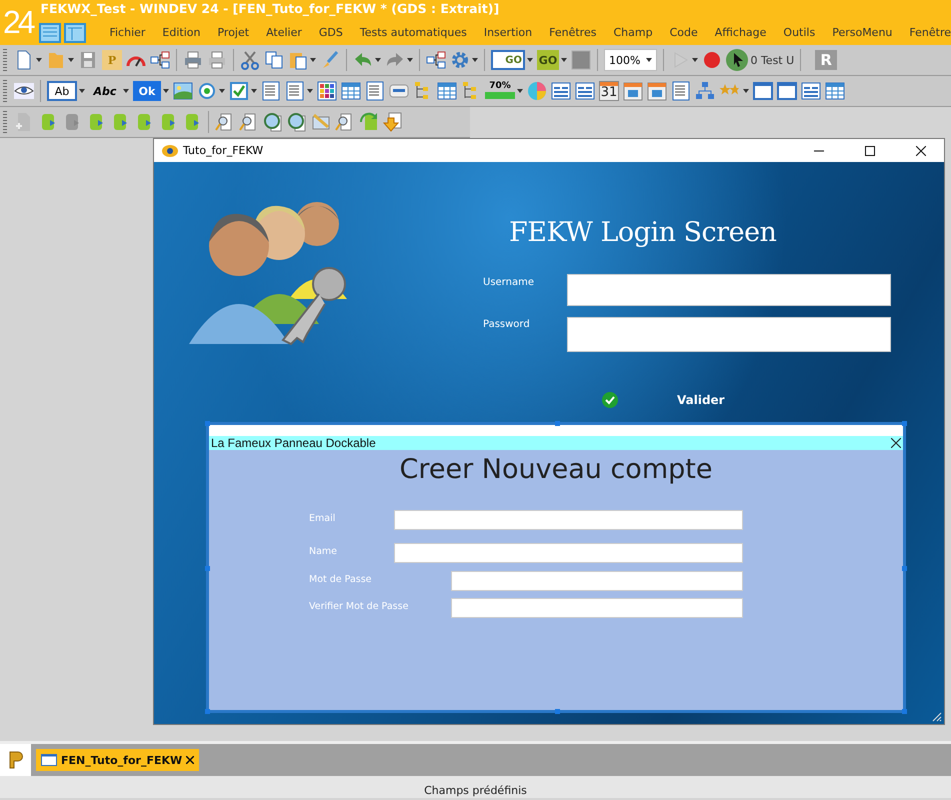 This screenshot has height=800, width=951. Describe the element at coordinates (118, 760) in the screenshot. I see `document-tab: FEN_Tuto_for_FEKW` at that location.